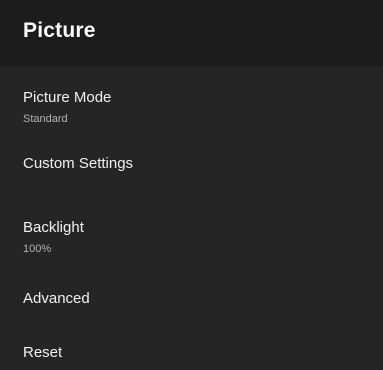 This screenshot has width=383, height=370. What do you see at coordinates (67, 97) in the screenshot?
I see `menu-item-label: Picture Mode` at bounding box center [67, 97].